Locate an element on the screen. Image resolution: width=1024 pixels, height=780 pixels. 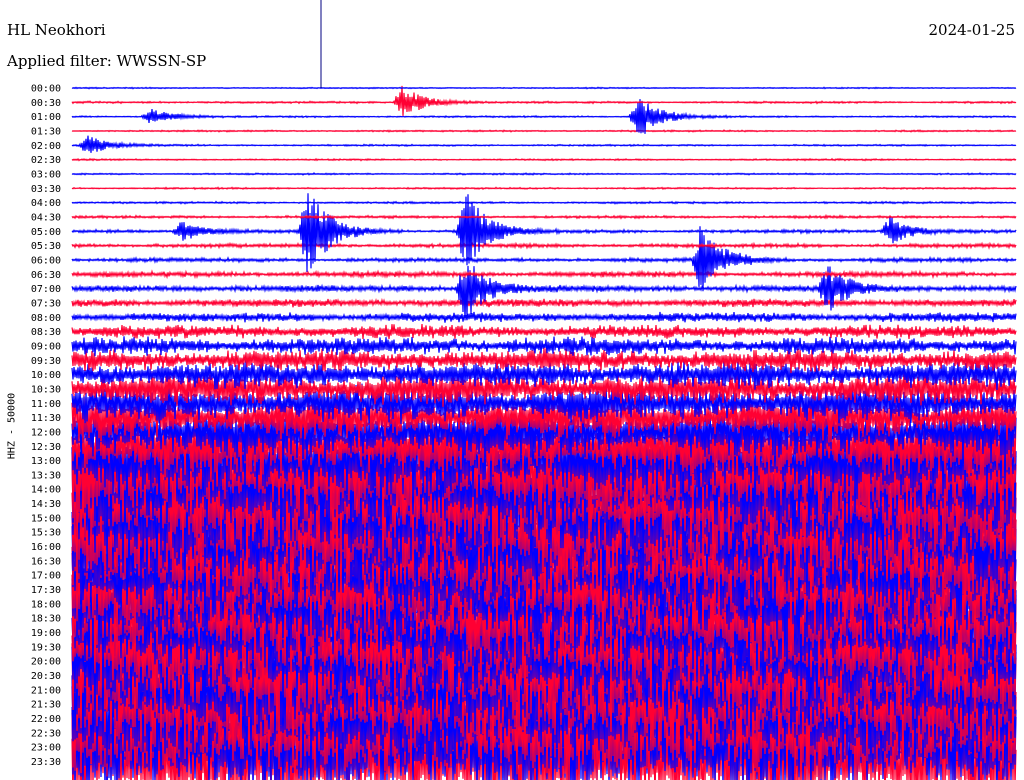
row-time-label: 01:00 is located at coordinates (46, 117).